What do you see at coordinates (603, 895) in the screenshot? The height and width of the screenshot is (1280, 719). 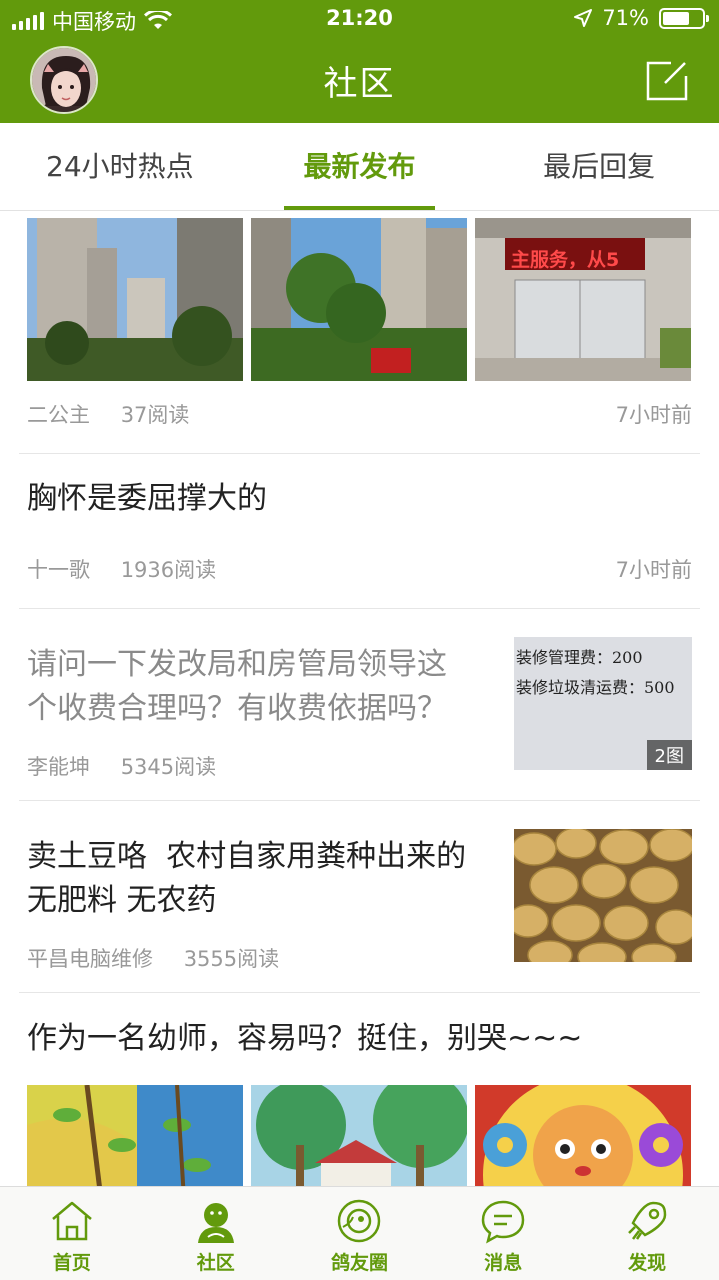 I see `post-thumbnail` at bounding box center [603, 895].